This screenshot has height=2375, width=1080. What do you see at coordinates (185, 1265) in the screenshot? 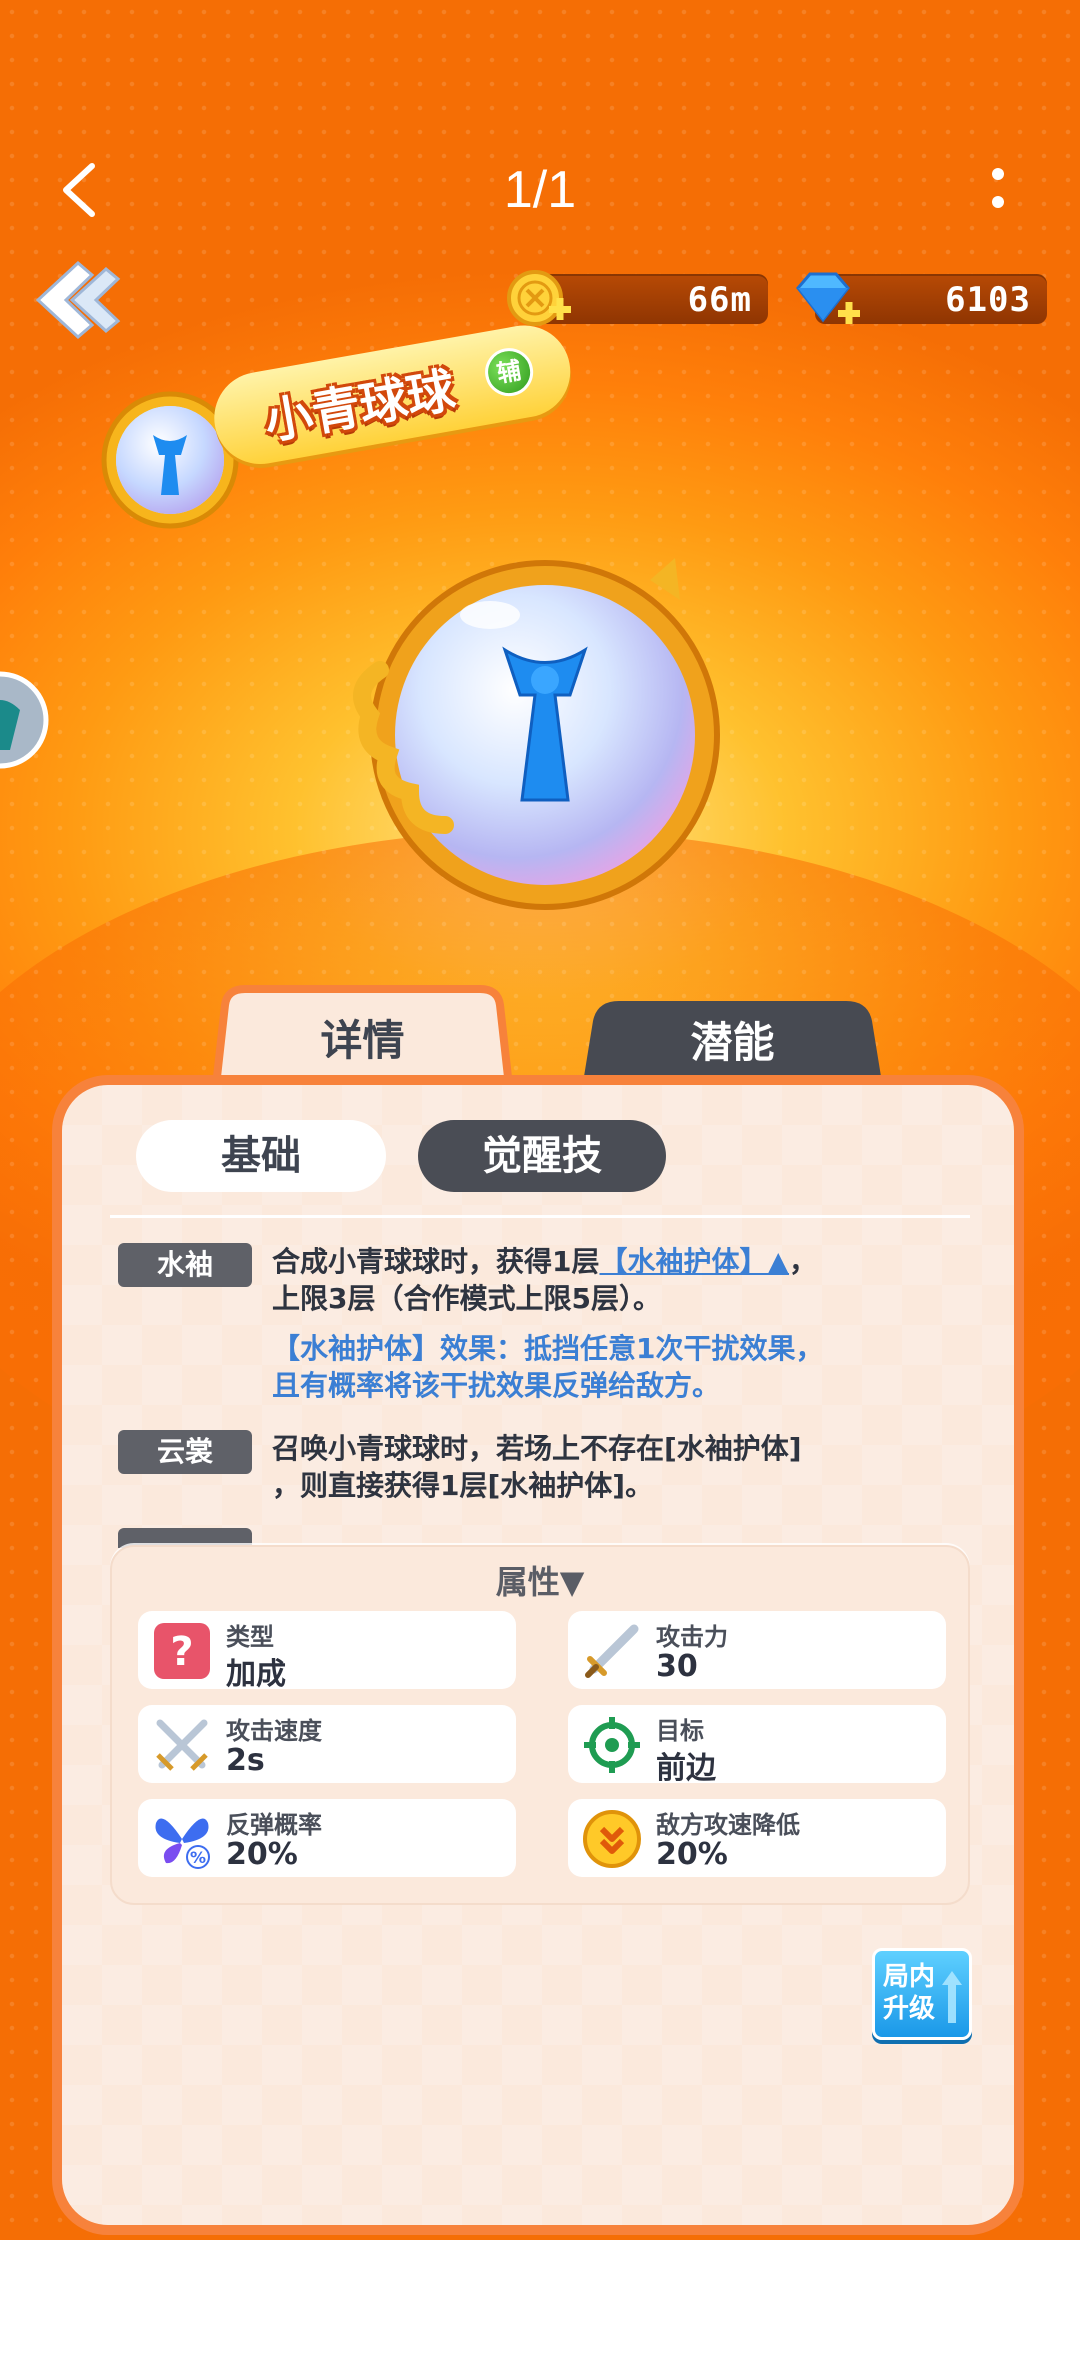
I see `skill-tag-shuixiu: 水袖` at bounding box center [185, 1265].